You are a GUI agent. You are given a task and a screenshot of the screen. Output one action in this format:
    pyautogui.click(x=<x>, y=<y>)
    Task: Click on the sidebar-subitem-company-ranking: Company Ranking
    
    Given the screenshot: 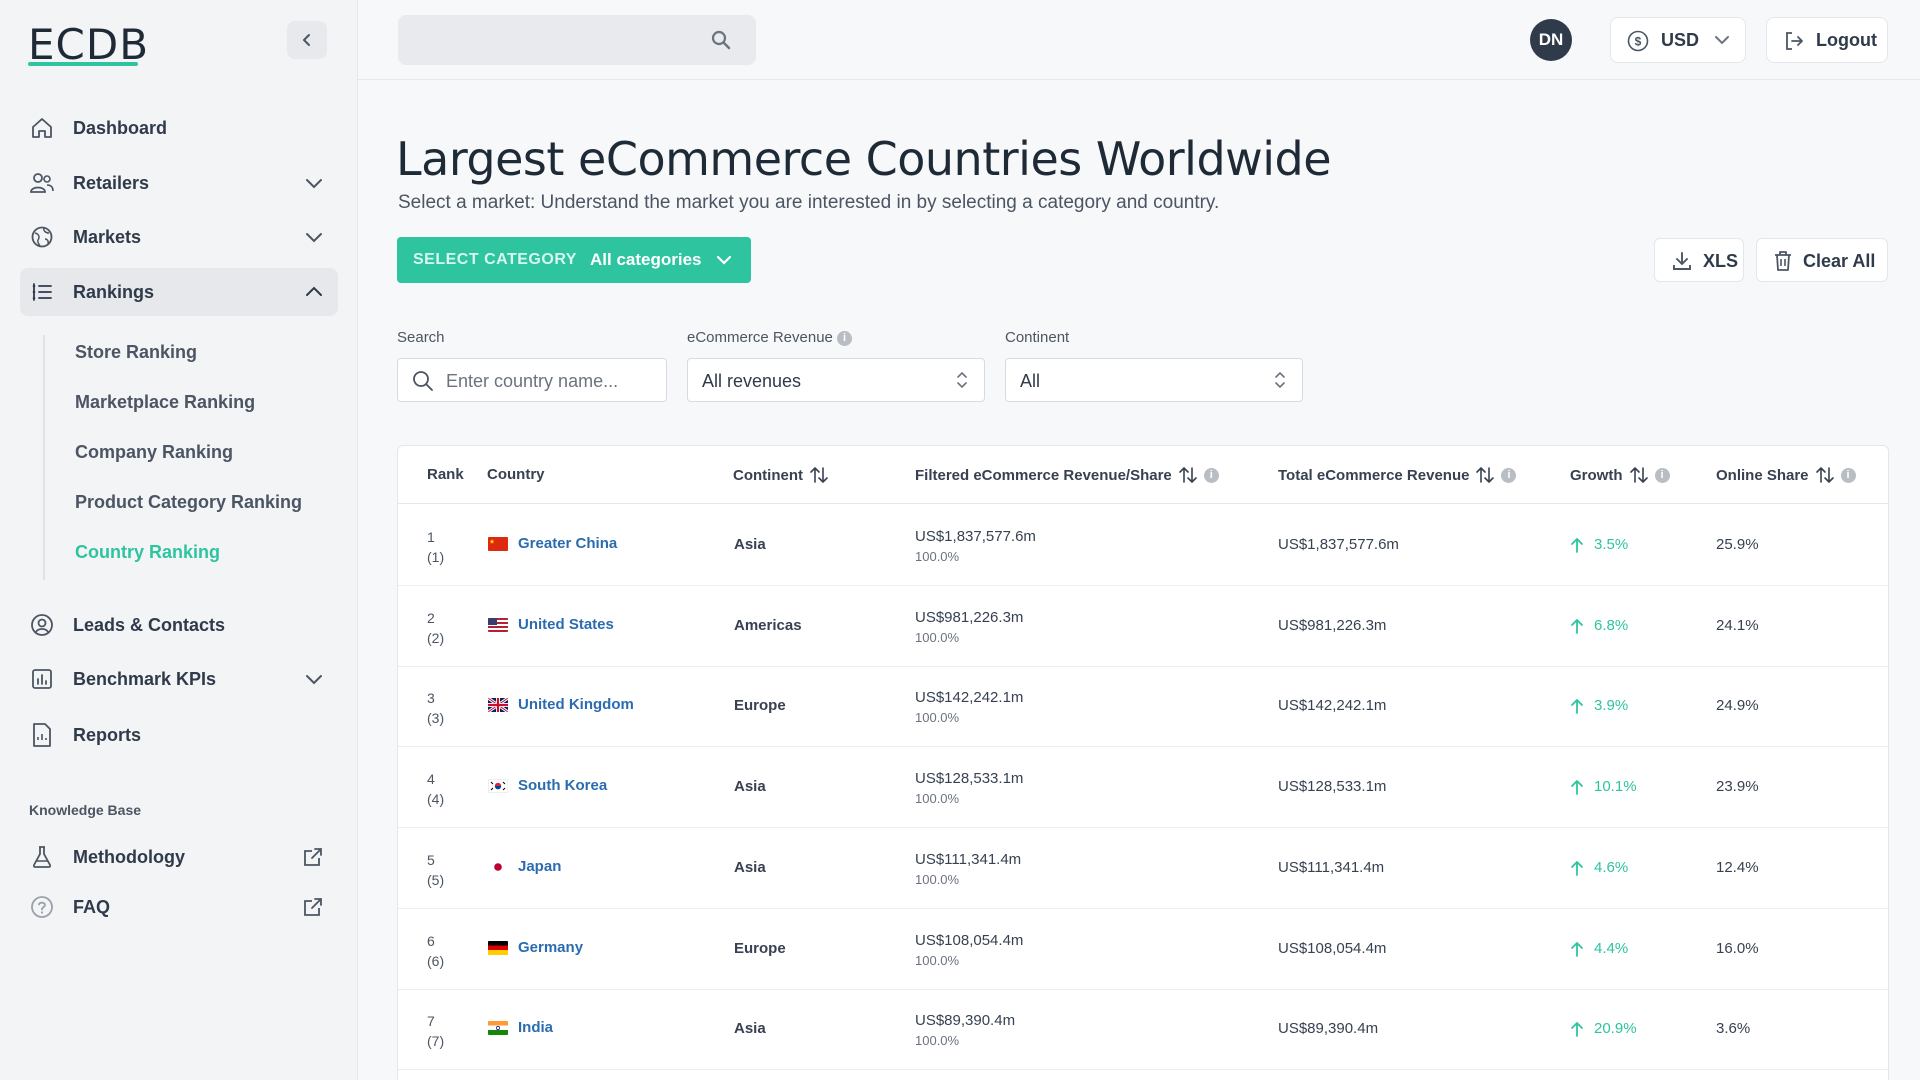 What is the action you would take?
    pyautogui.click(x=154, y=452)
    